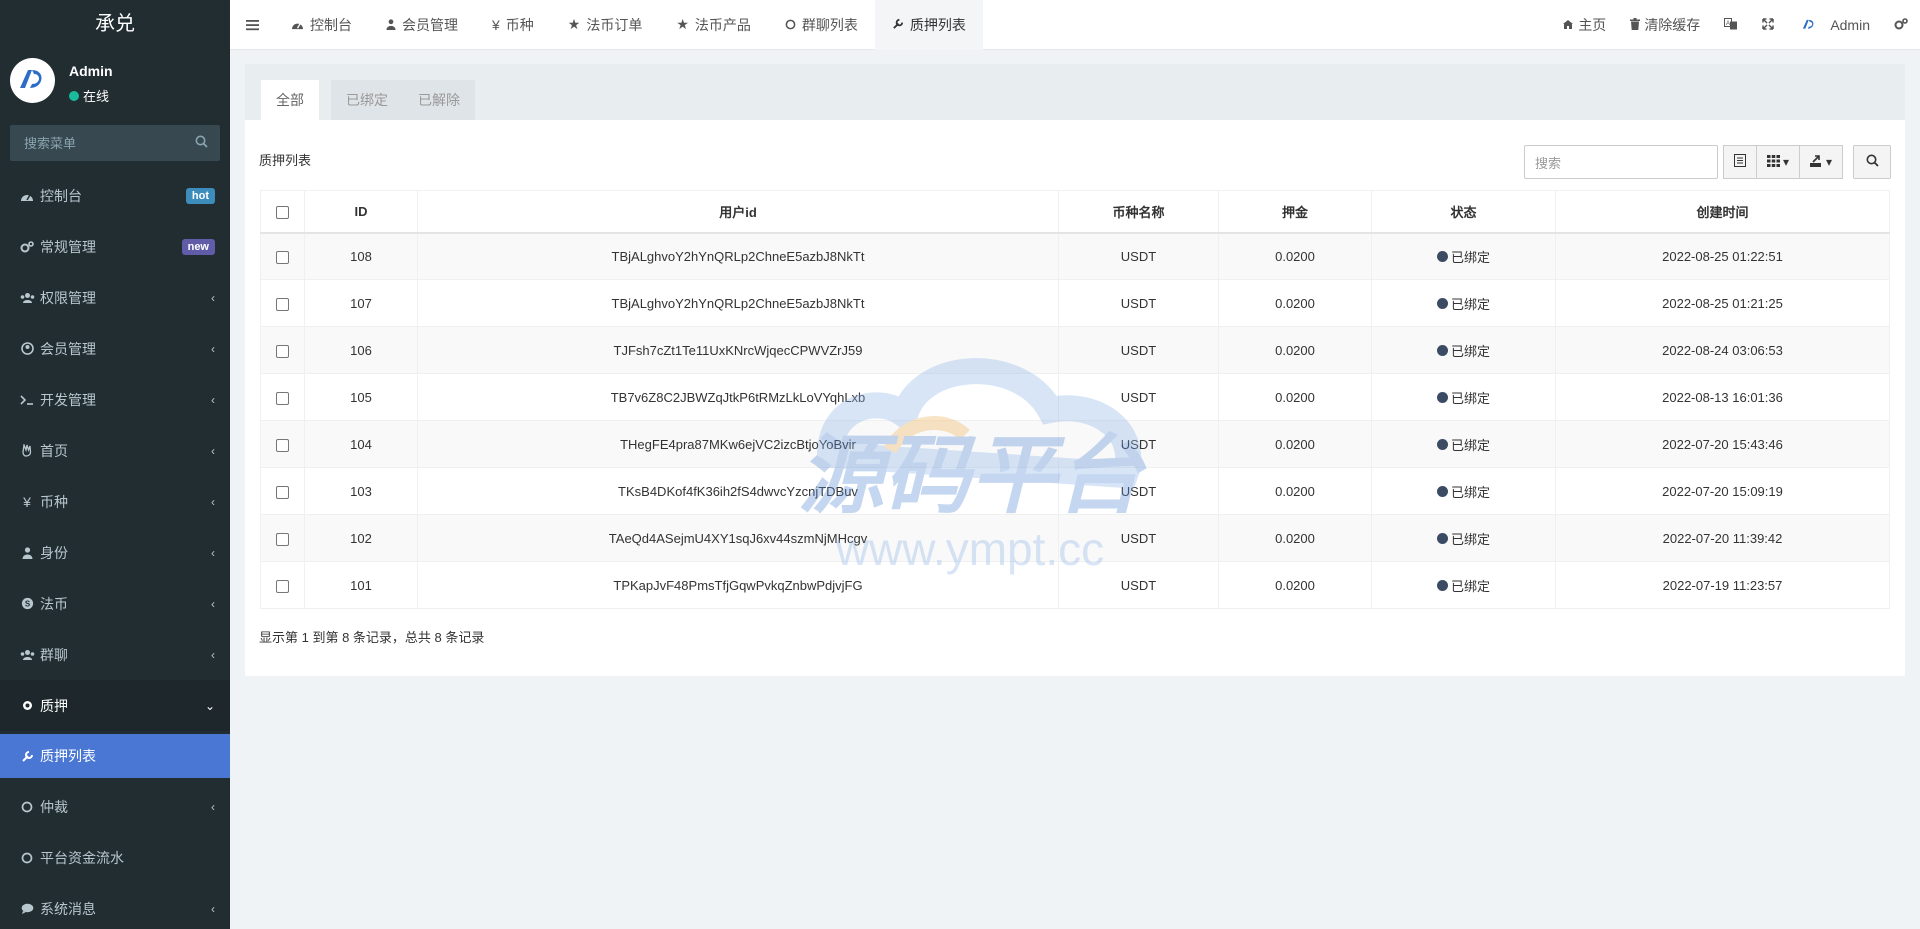 This screenshot has height=929, width=1920. What do you see at coordinates (115, 246) in the screenshot?
I see `sidebar-item-general: 常规管理 new` at bounding box center [115, 246].